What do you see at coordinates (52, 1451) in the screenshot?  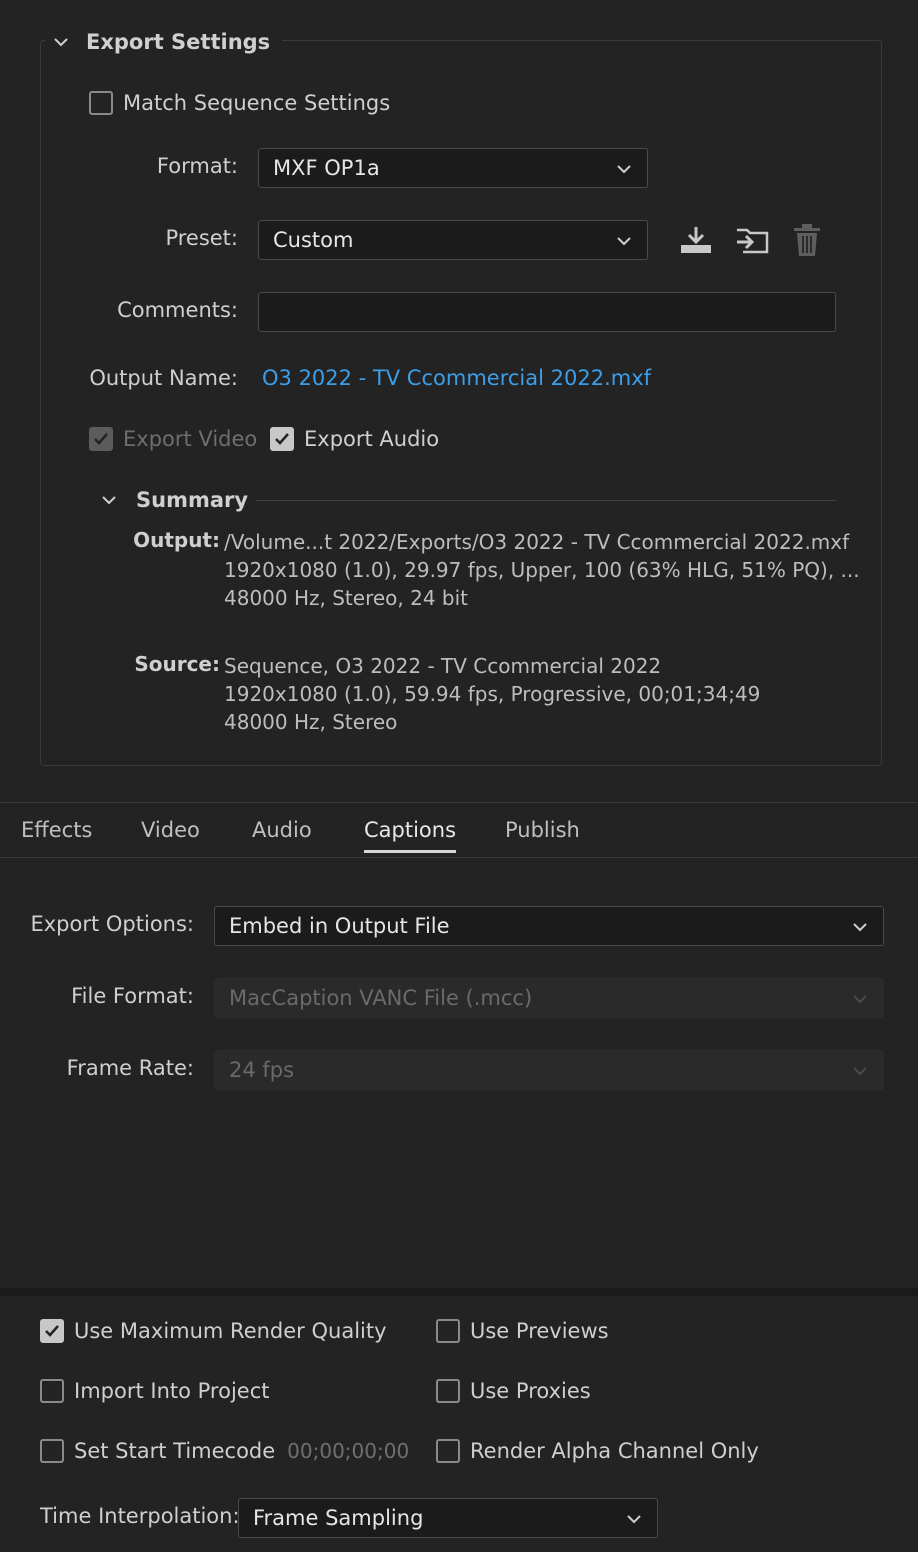 I see `set-start-timecode-checkbox` at bounding box center [52, 1451].